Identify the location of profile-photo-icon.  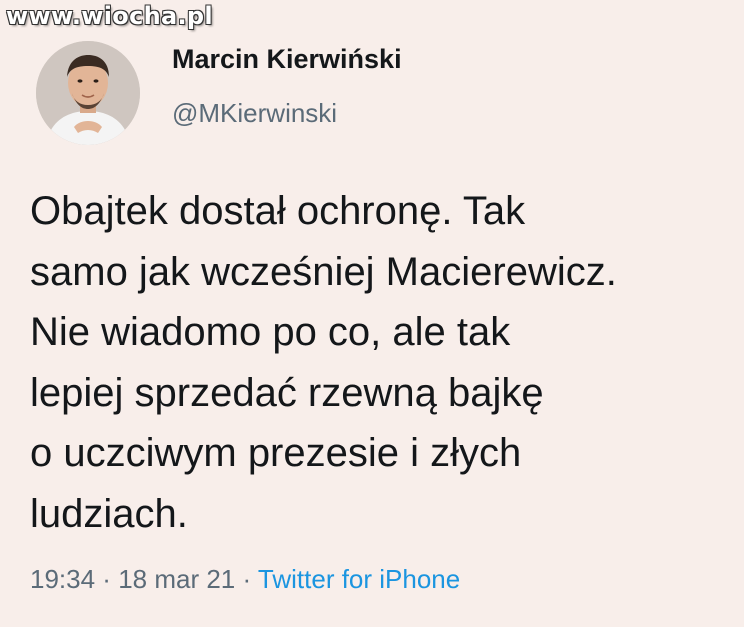
(88, 93).